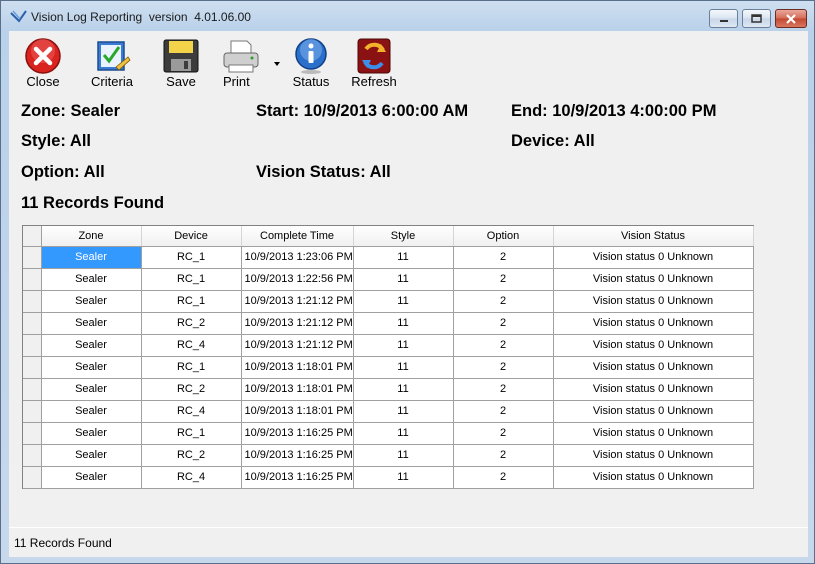 The image size is (815, 564). I want to click on column-header-complete-time: Complete Time, so click(297, 236).